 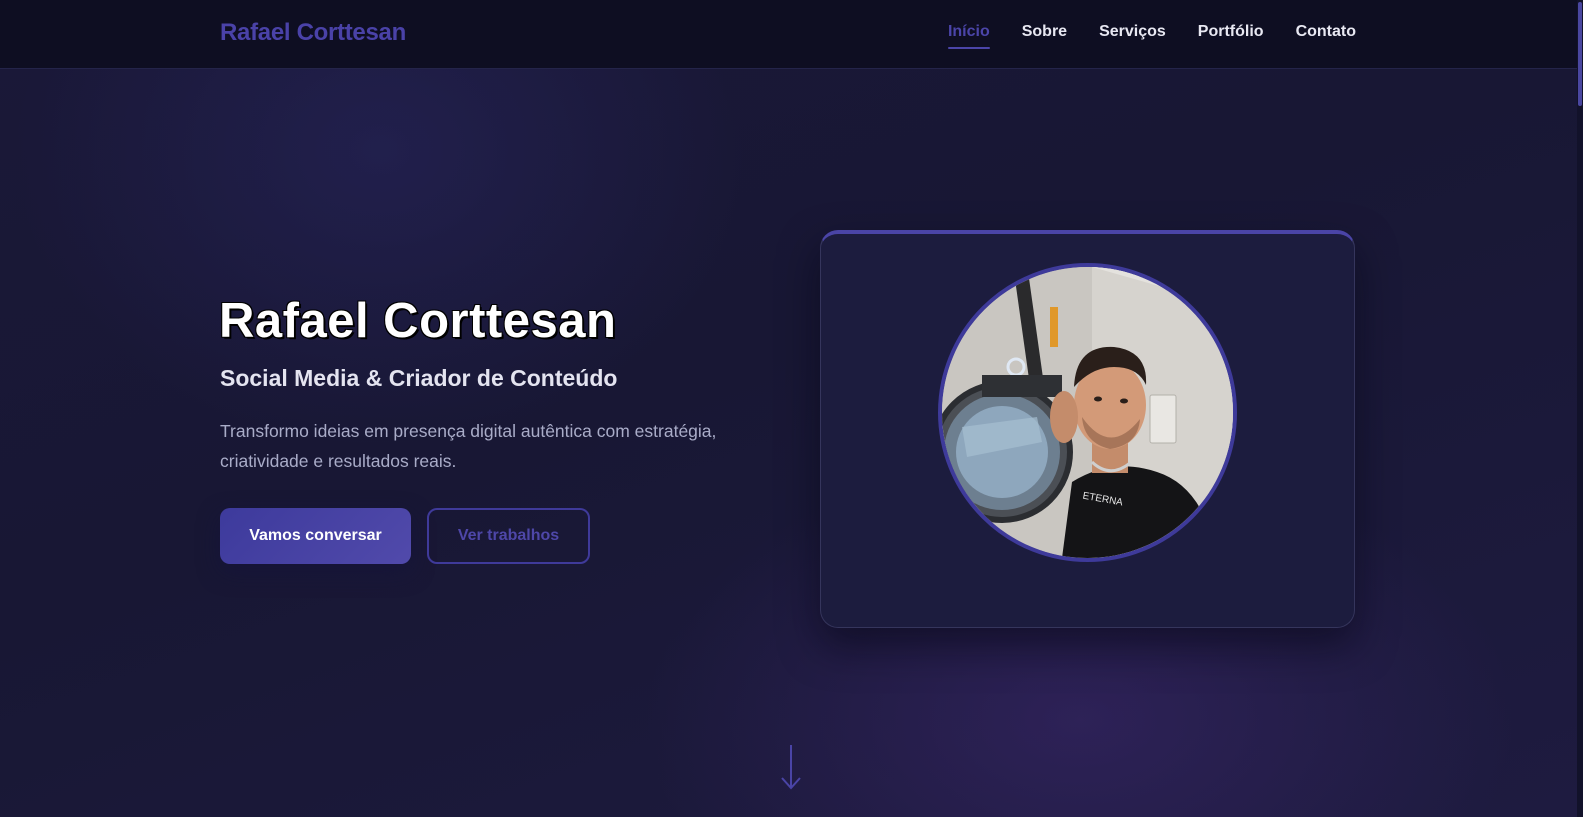 What do you see at coordinates (313, 33) in the screenshot?
I see `brand-logo: Rafael Corttesan` at bounding box center [313, 33].